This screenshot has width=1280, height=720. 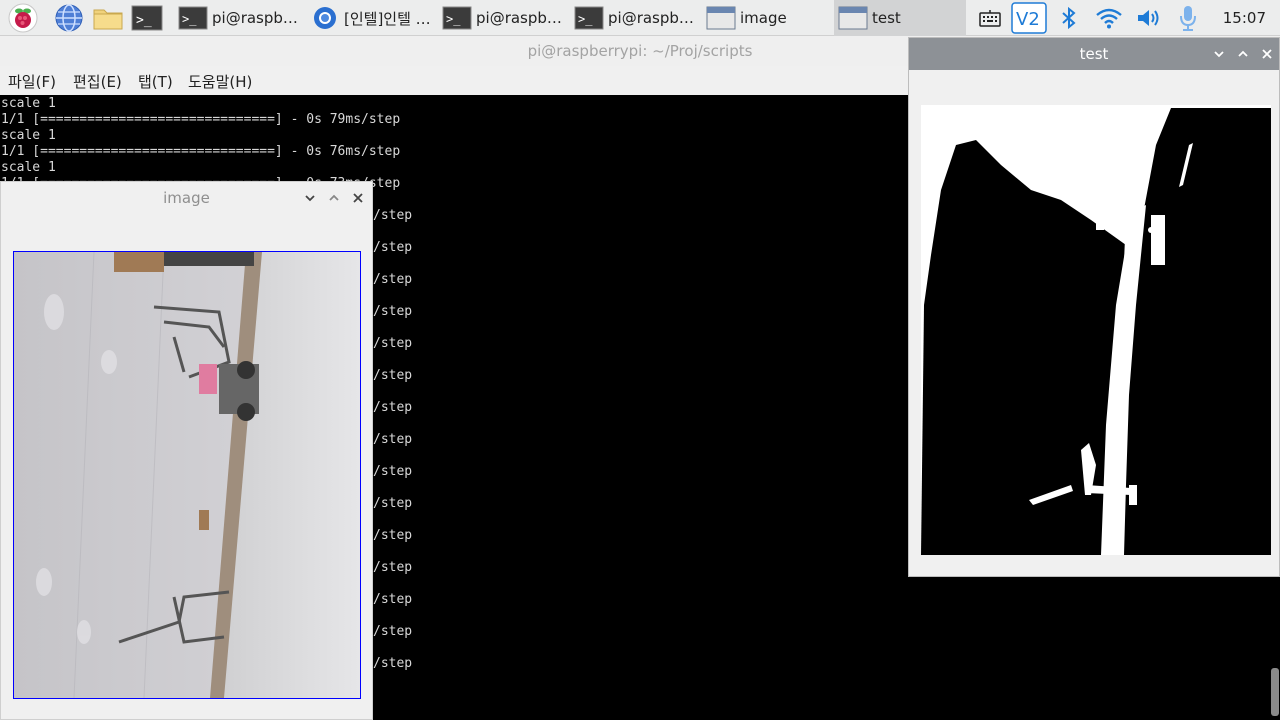 I want to click on svg-text: V2, so click(x=1028, y=19).